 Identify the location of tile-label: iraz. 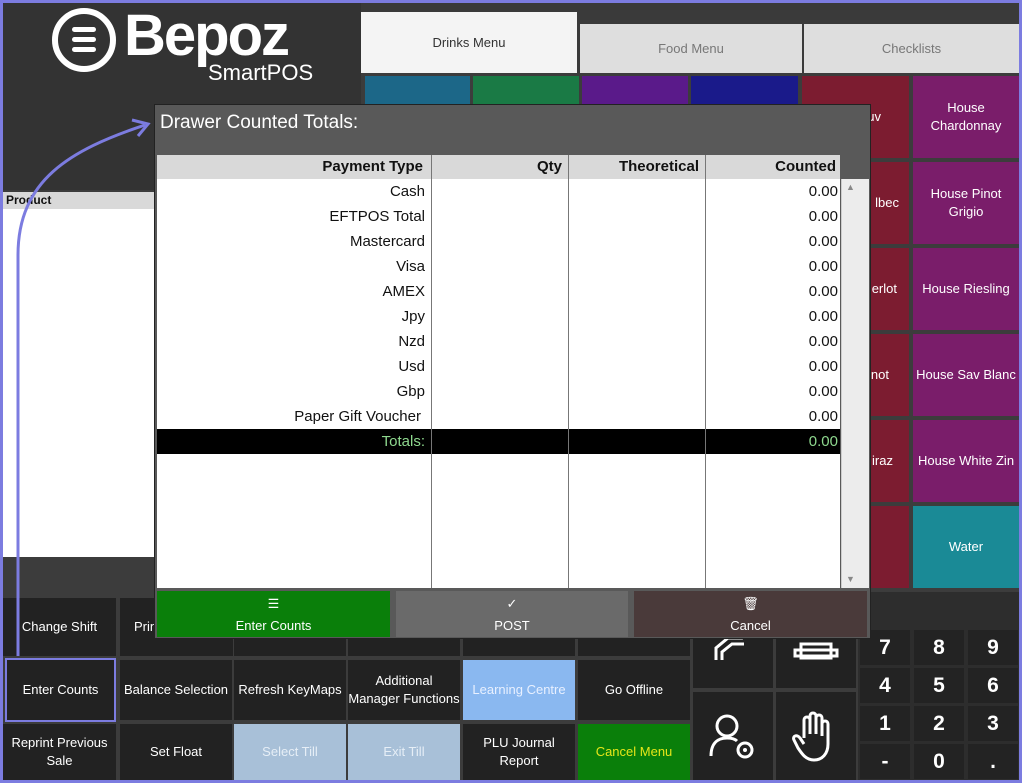
(882, 460).